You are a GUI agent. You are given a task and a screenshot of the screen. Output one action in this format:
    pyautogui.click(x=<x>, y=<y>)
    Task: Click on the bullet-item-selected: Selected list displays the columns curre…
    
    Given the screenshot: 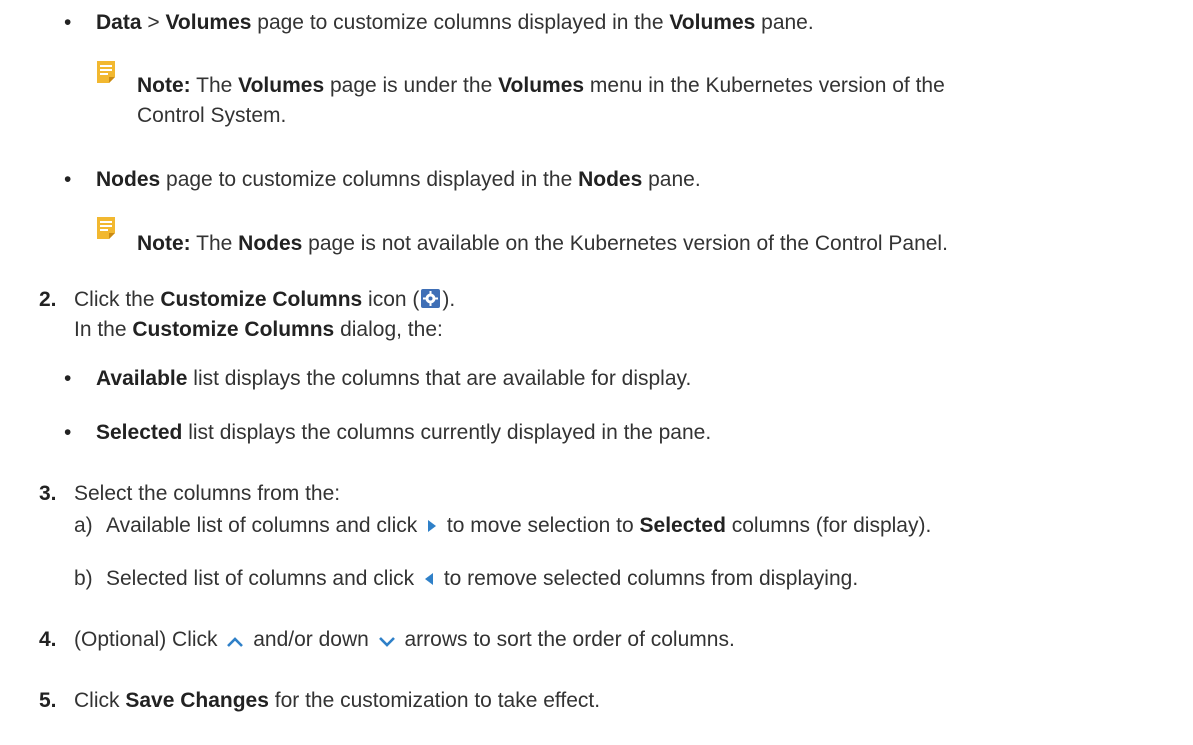 What is the action you would take?
    pyautogui.click(x=403, y=433)
    